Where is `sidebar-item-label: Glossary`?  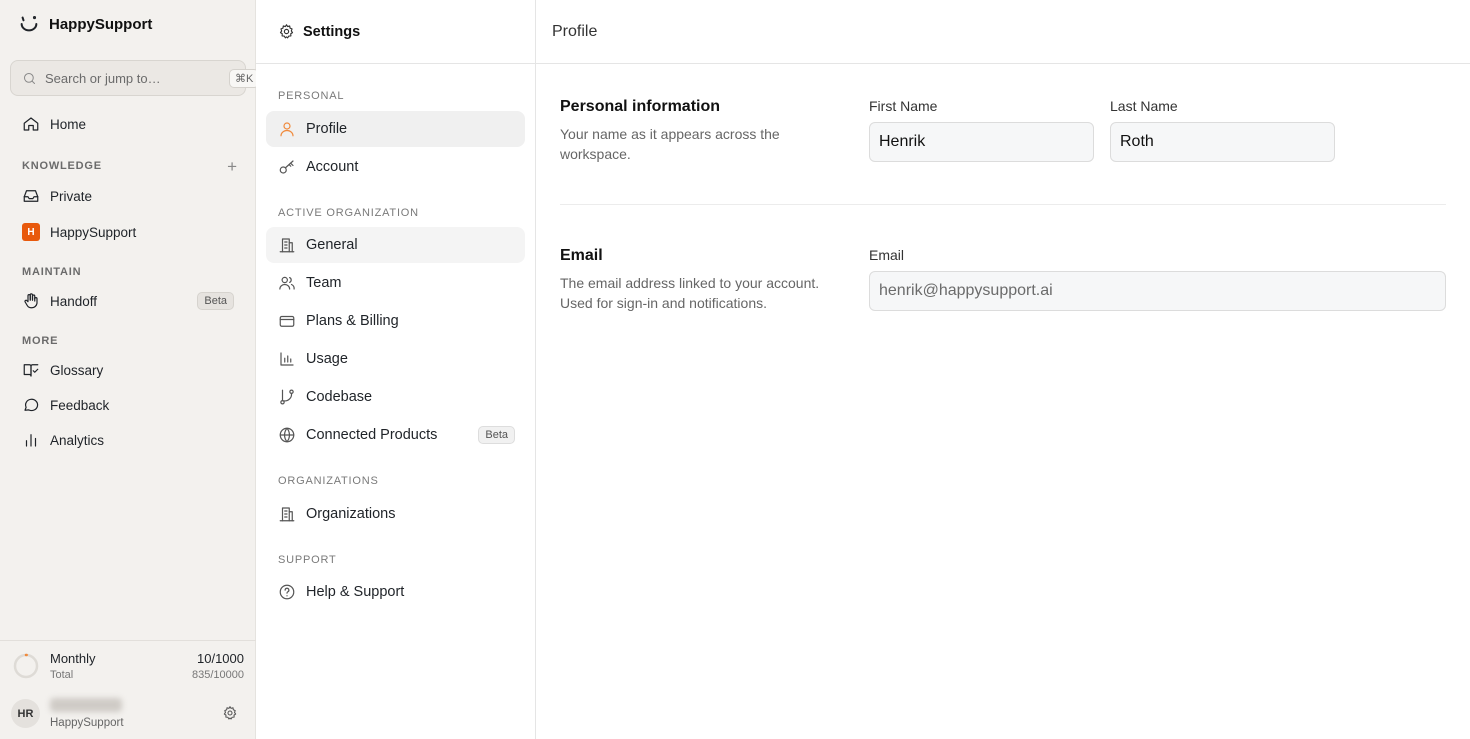
sidebar-item-label: Glossary is located at coordinates (77, 370).